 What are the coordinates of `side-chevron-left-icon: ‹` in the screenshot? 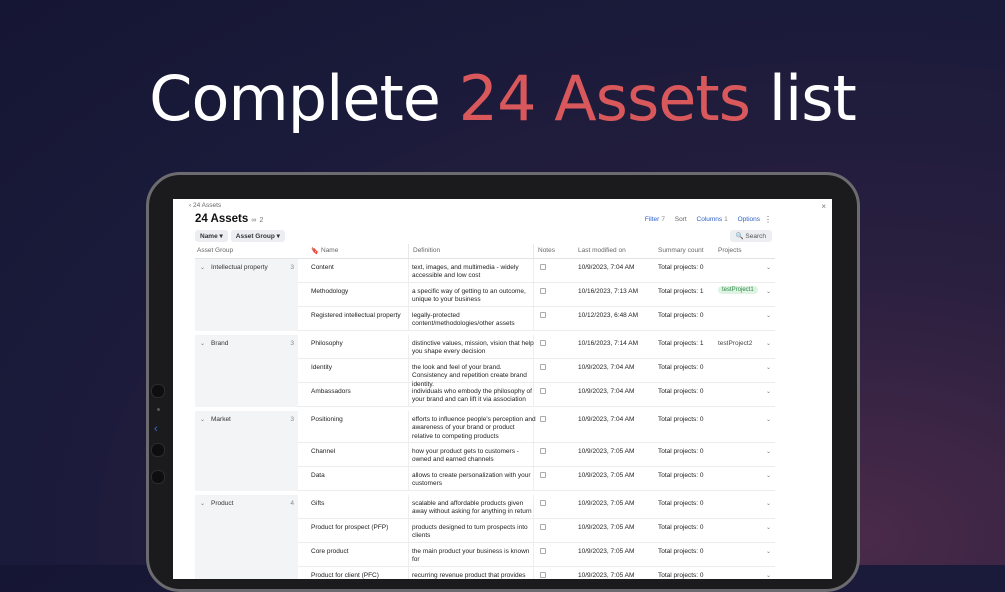 It's located at (156, 429).